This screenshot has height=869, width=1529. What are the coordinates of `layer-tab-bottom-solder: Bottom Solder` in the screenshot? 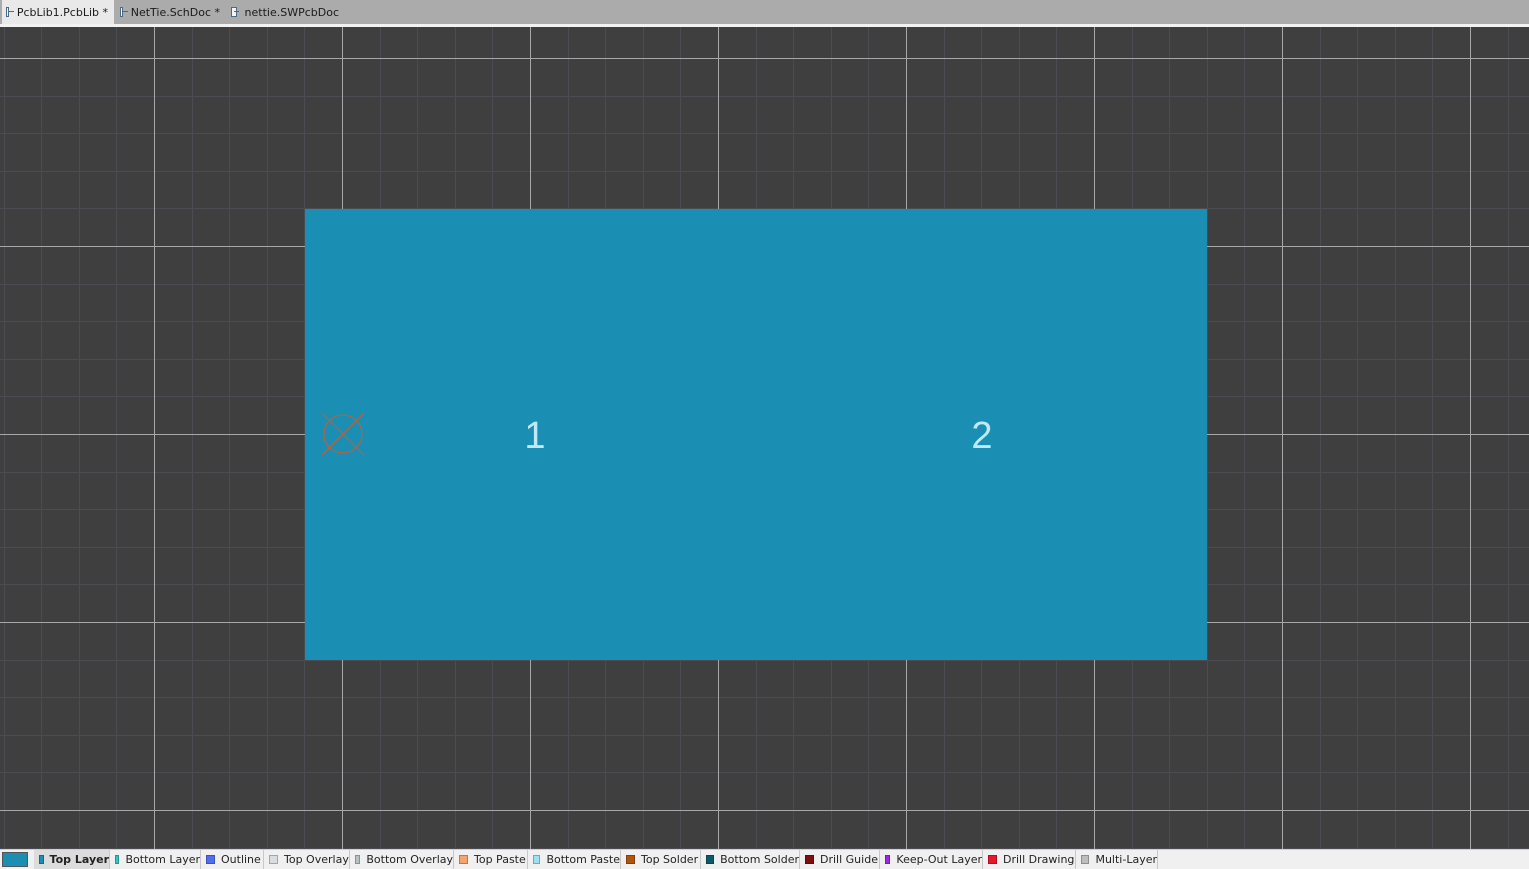 It's located at (750, 859).